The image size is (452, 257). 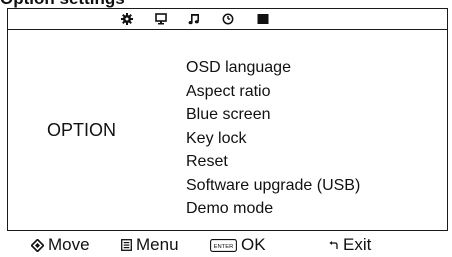 I want to click on legend-exit-label: Exit, so click(x=357, y=244).